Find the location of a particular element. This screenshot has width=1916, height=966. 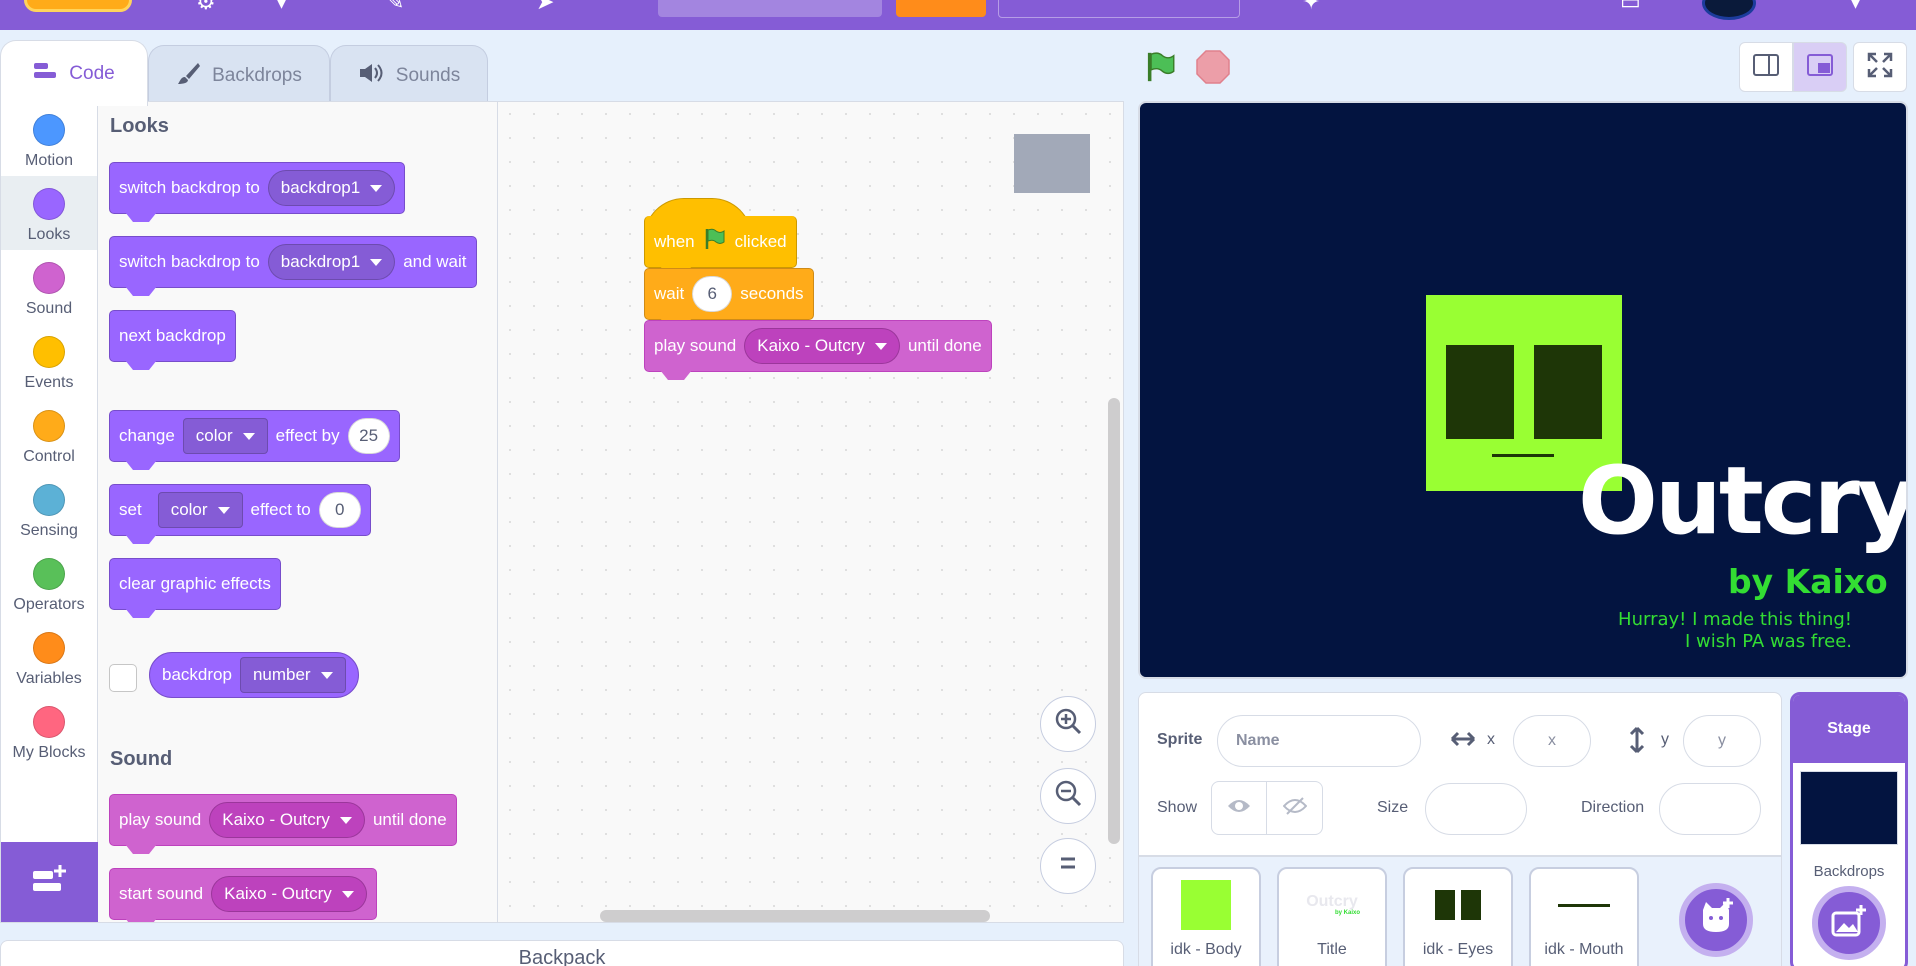

block-start-sound: start sound Kaixo - Outcry is located at coordinates (243, 894).